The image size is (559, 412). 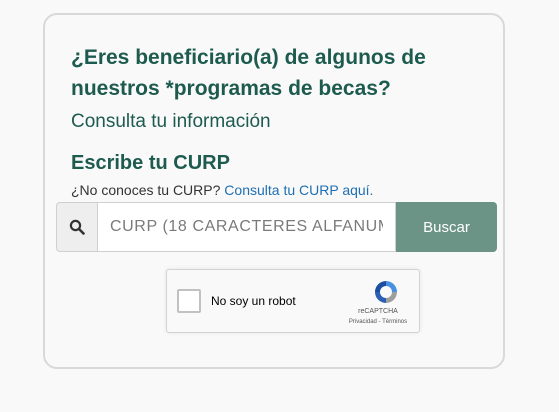 What do you see at coordinates (446, 227) in the screenshot?
I see `search-button: Buscar` at bounding box center [446, 227].